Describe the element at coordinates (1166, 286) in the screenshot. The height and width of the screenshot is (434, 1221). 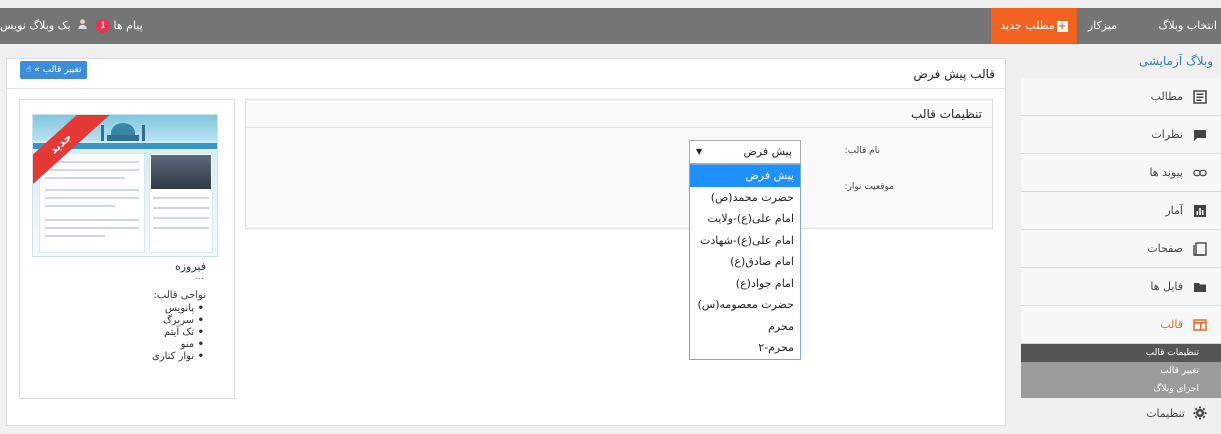
I see `sidebar-item-label: فایل ها` at that location.